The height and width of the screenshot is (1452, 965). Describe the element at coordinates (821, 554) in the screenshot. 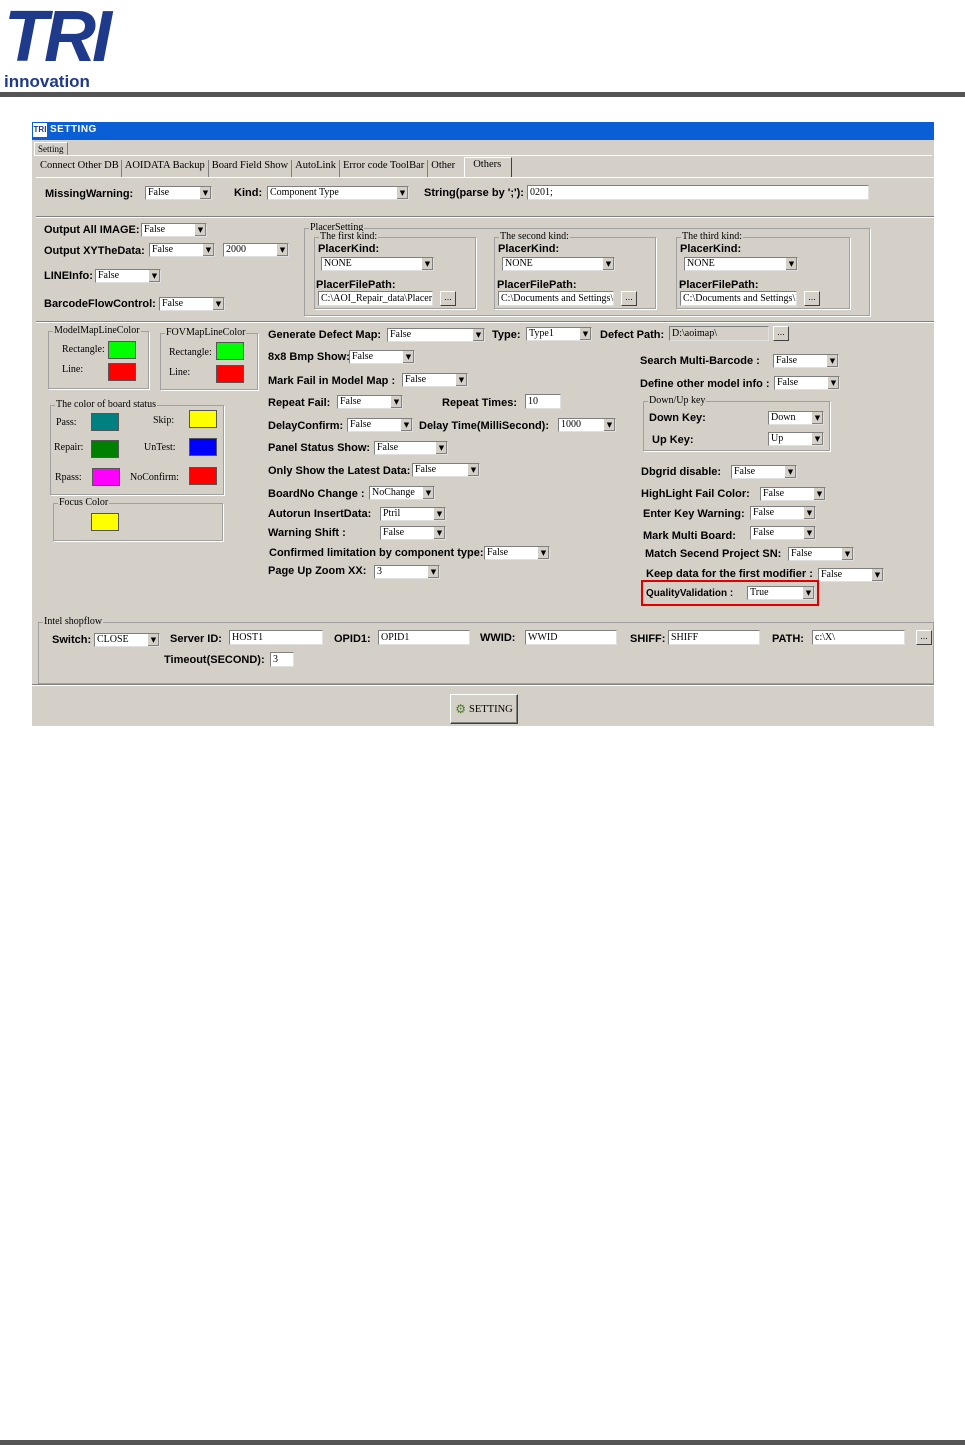

I see `match-secend-project-select: False ▼` at that location.